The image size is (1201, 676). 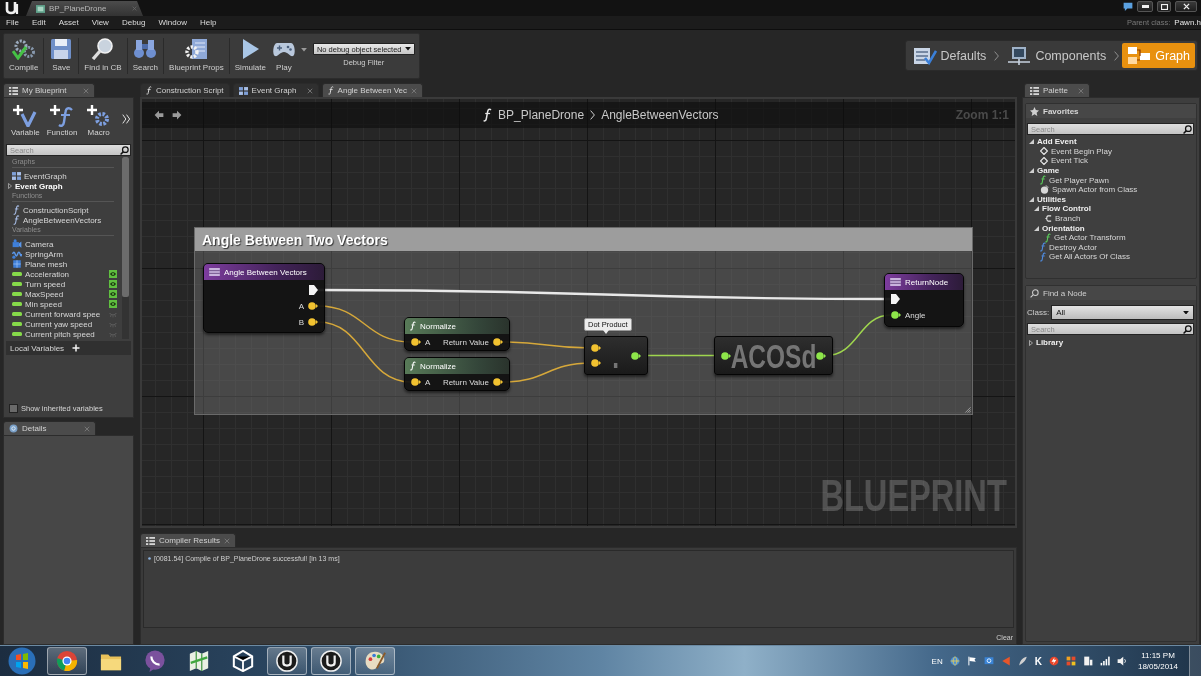 What do you see at coordinates (84, 8) in the screenshot?
I see `document-tab: BP_PlaneDrone` at bounding box center [84, 8].